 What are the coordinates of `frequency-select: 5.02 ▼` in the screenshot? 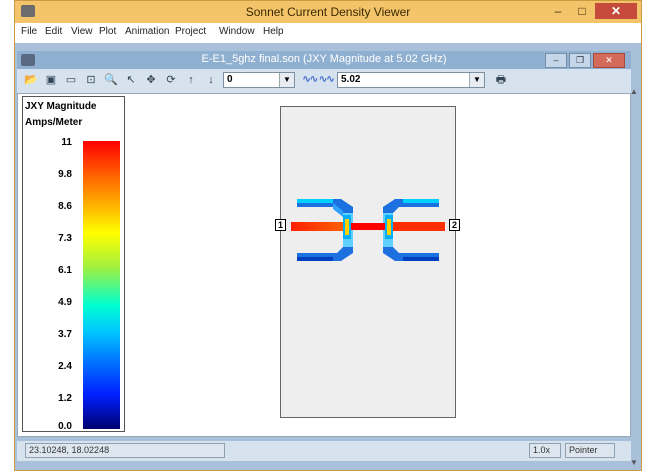 It's located at (411, 80).